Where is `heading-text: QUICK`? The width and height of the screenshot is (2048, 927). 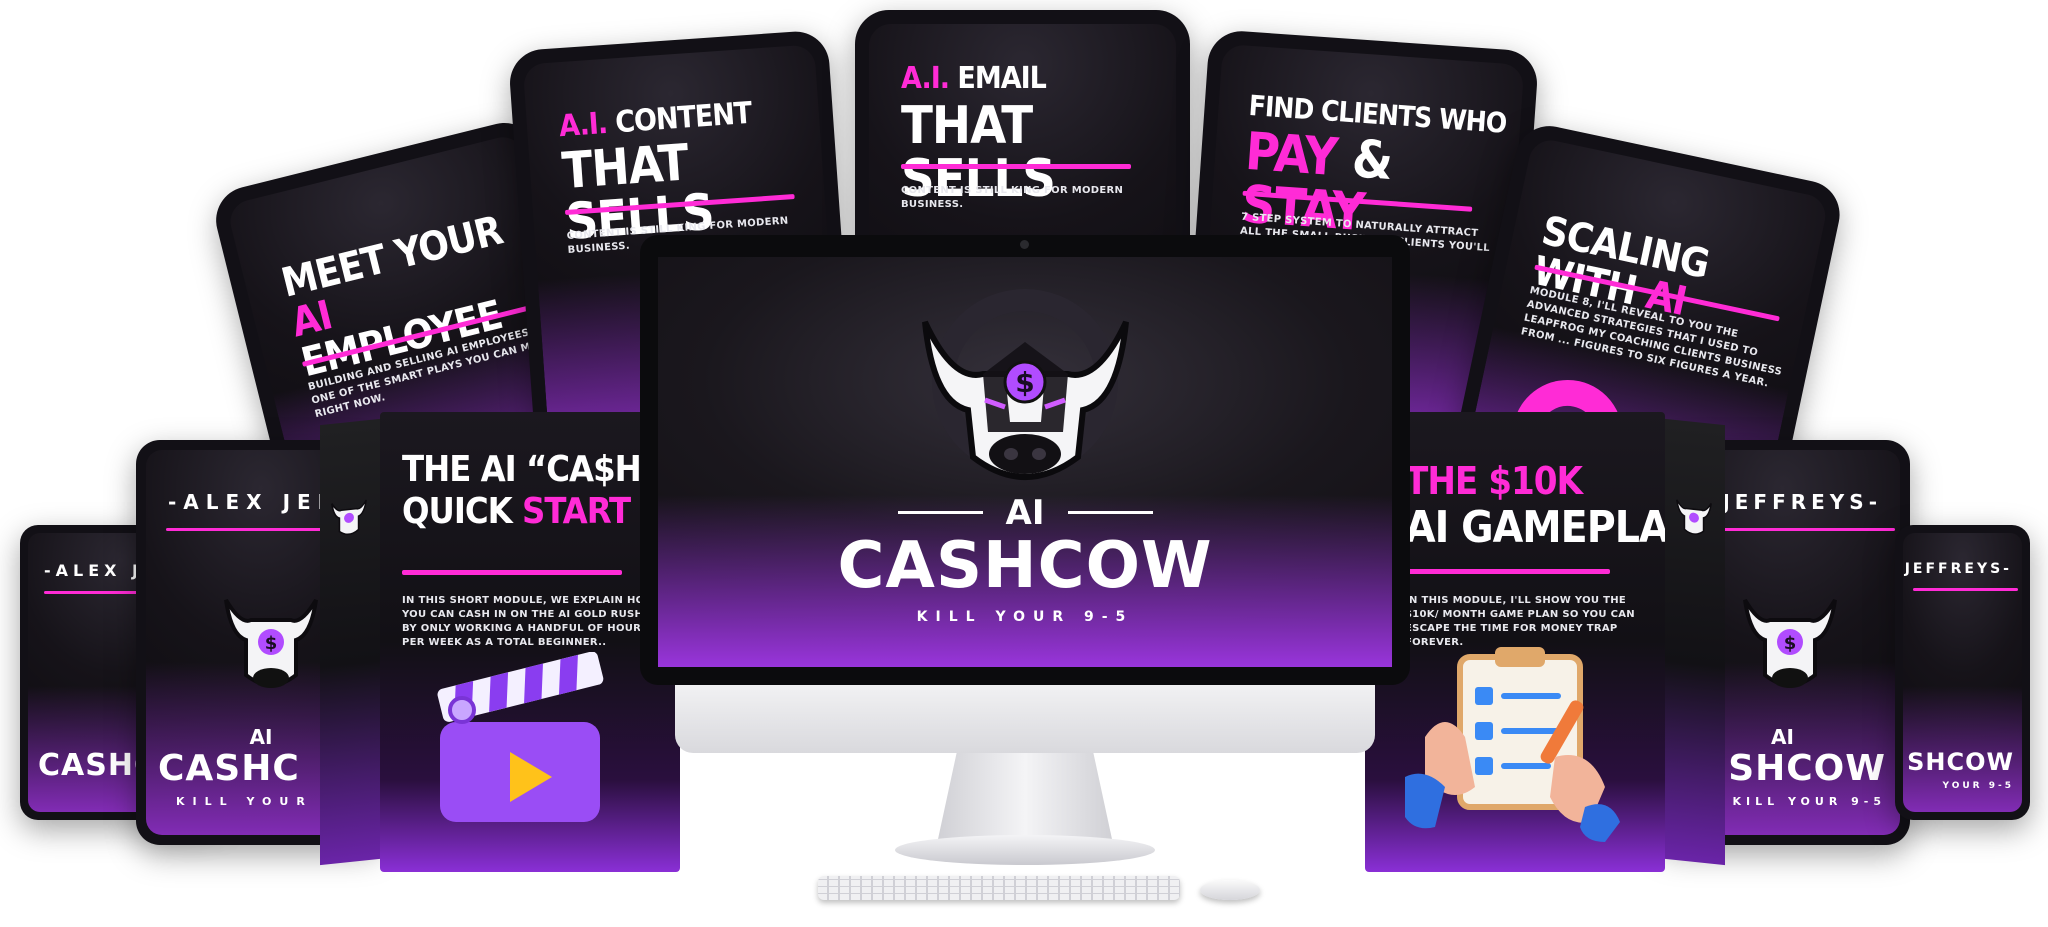 heading-text: QUICK is located at coordinates (462, 511).